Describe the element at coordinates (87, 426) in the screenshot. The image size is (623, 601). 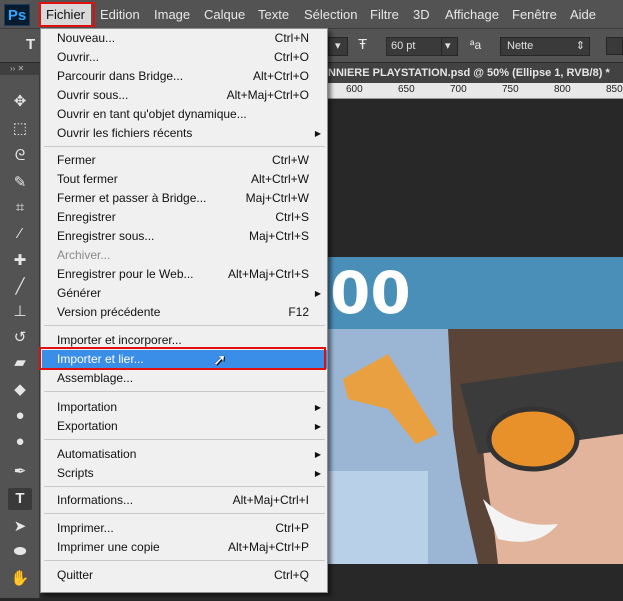
I see `menu-item-label: Exportation` at that location.